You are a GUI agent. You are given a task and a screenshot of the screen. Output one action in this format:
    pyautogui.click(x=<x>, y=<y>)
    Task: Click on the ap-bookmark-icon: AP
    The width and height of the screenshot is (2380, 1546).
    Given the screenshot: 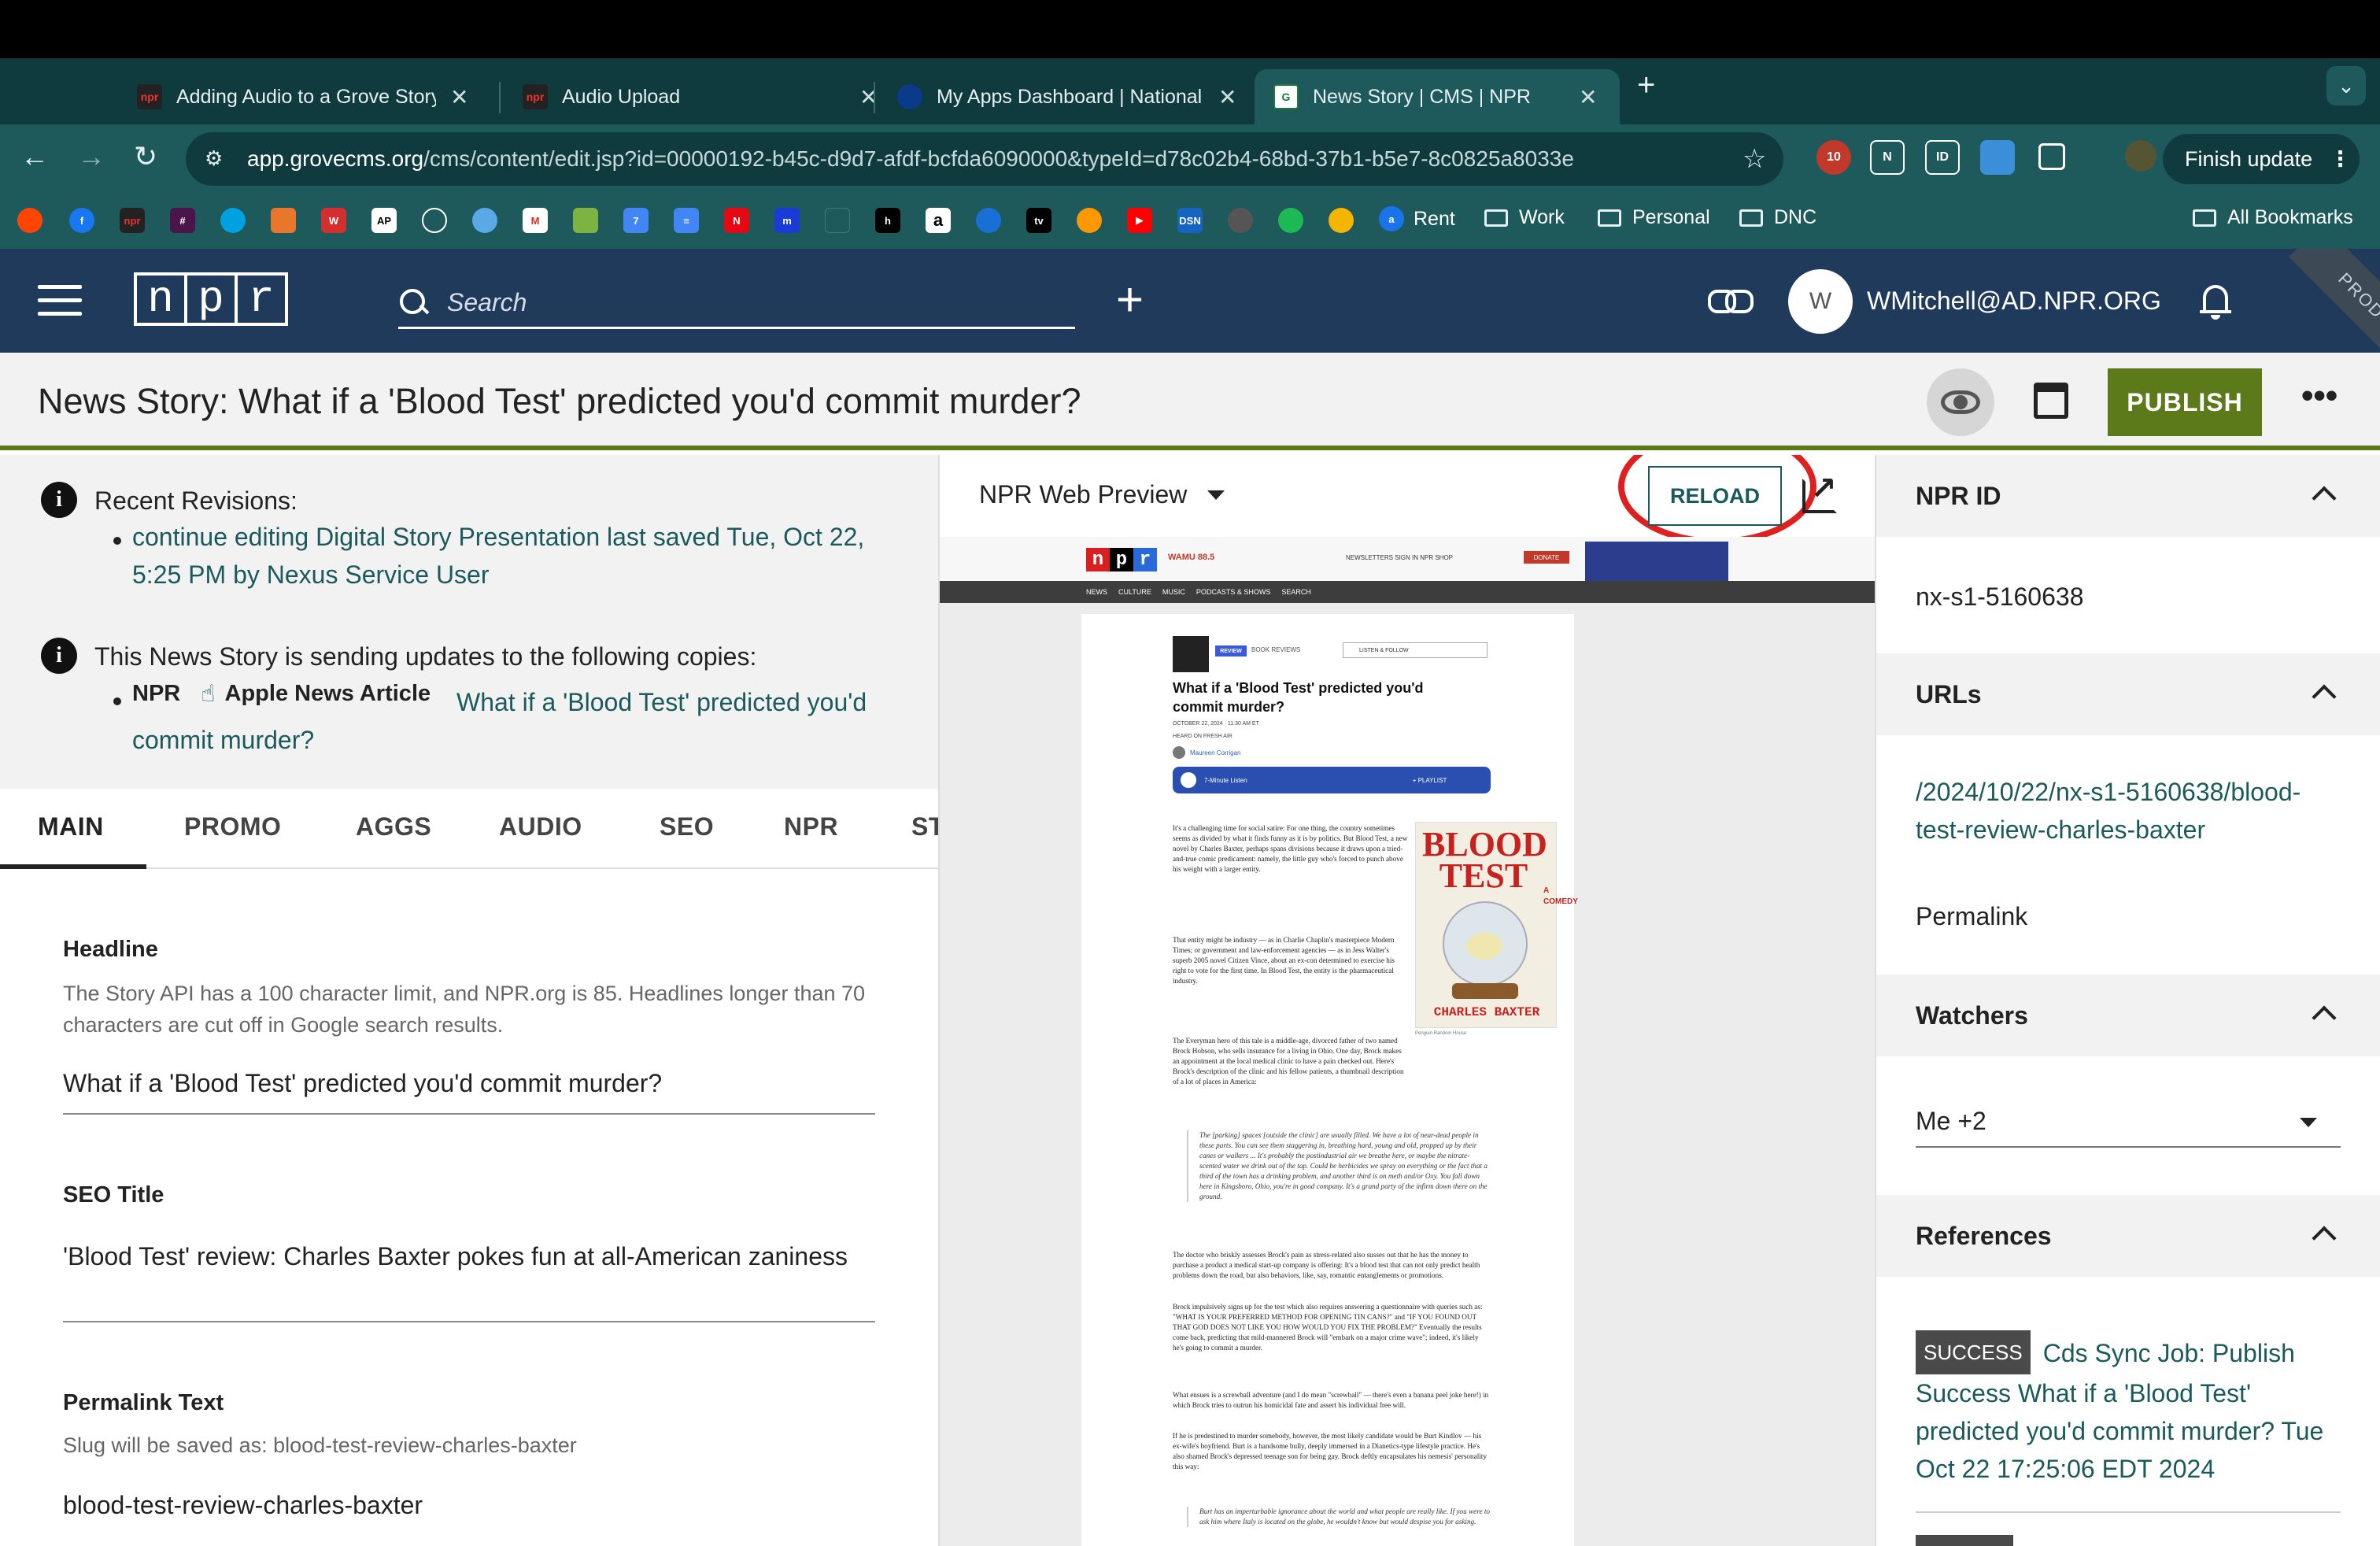 What is the action you would take?
    pyautogui.click(x=384, y=220)
    